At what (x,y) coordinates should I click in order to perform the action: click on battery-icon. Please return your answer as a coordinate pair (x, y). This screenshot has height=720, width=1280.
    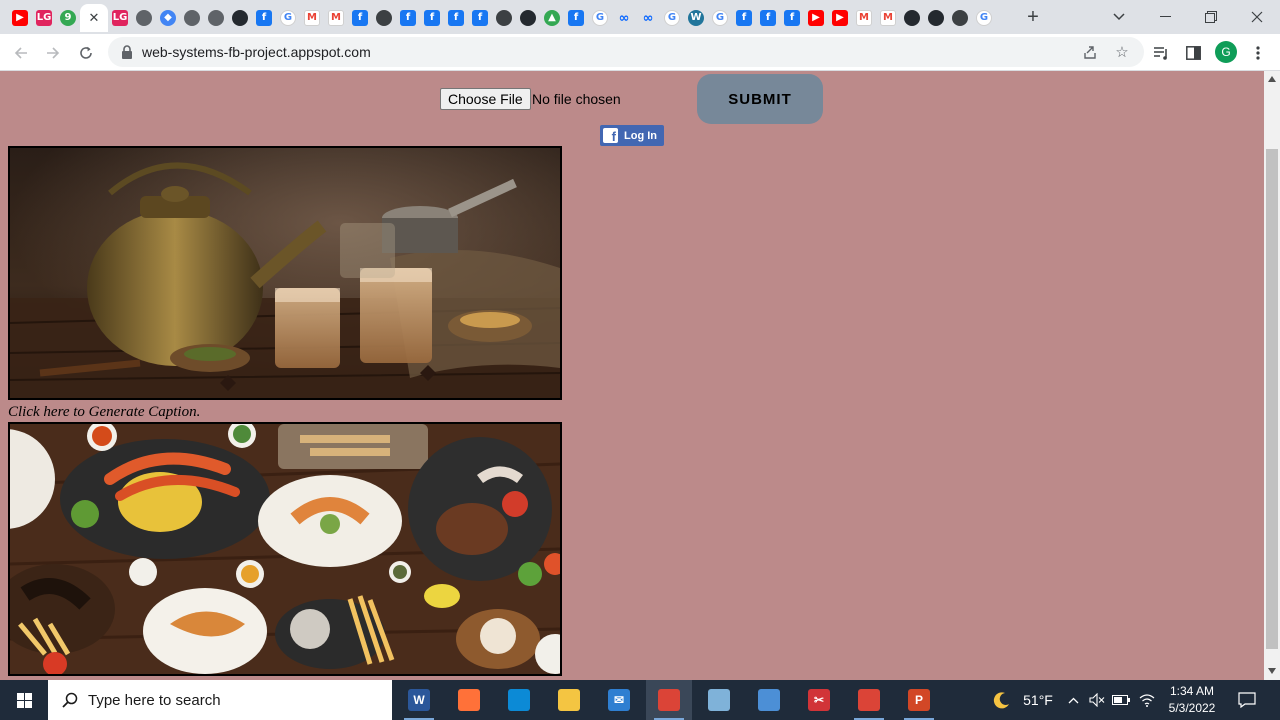
    Looking at the image, I should click on (1121, 700).